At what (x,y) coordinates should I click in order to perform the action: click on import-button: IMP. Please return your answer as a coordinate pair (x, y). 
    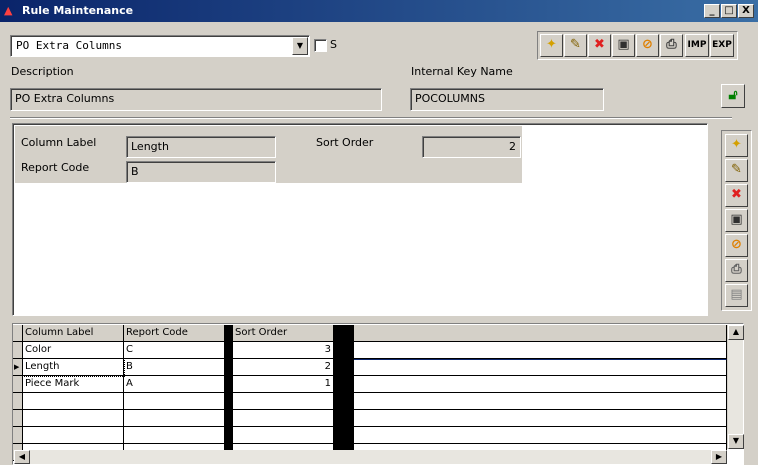
    Looking at the image, I should click on (697, 45).